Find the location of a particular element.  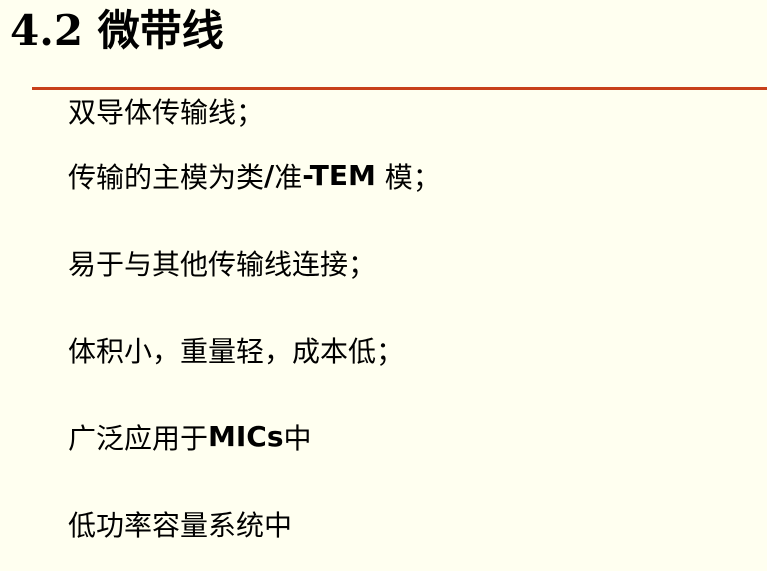

bullet-item-1: 双导体传输线； is located at coordinates (254, 111).